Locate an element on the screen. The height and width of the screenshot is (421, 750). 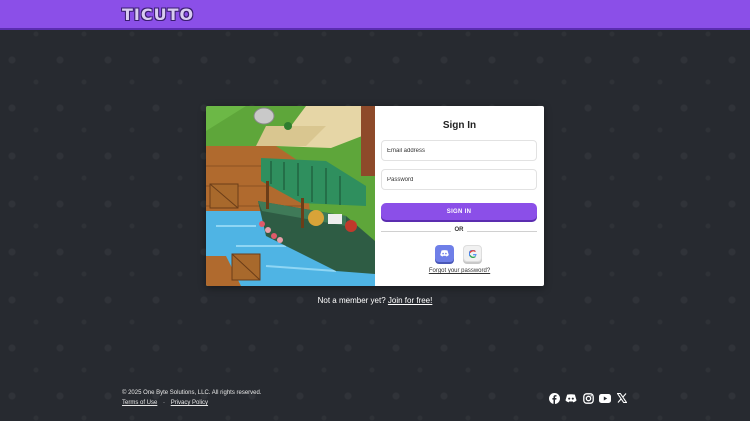
google-login-button is located at coordinates (472, 253).